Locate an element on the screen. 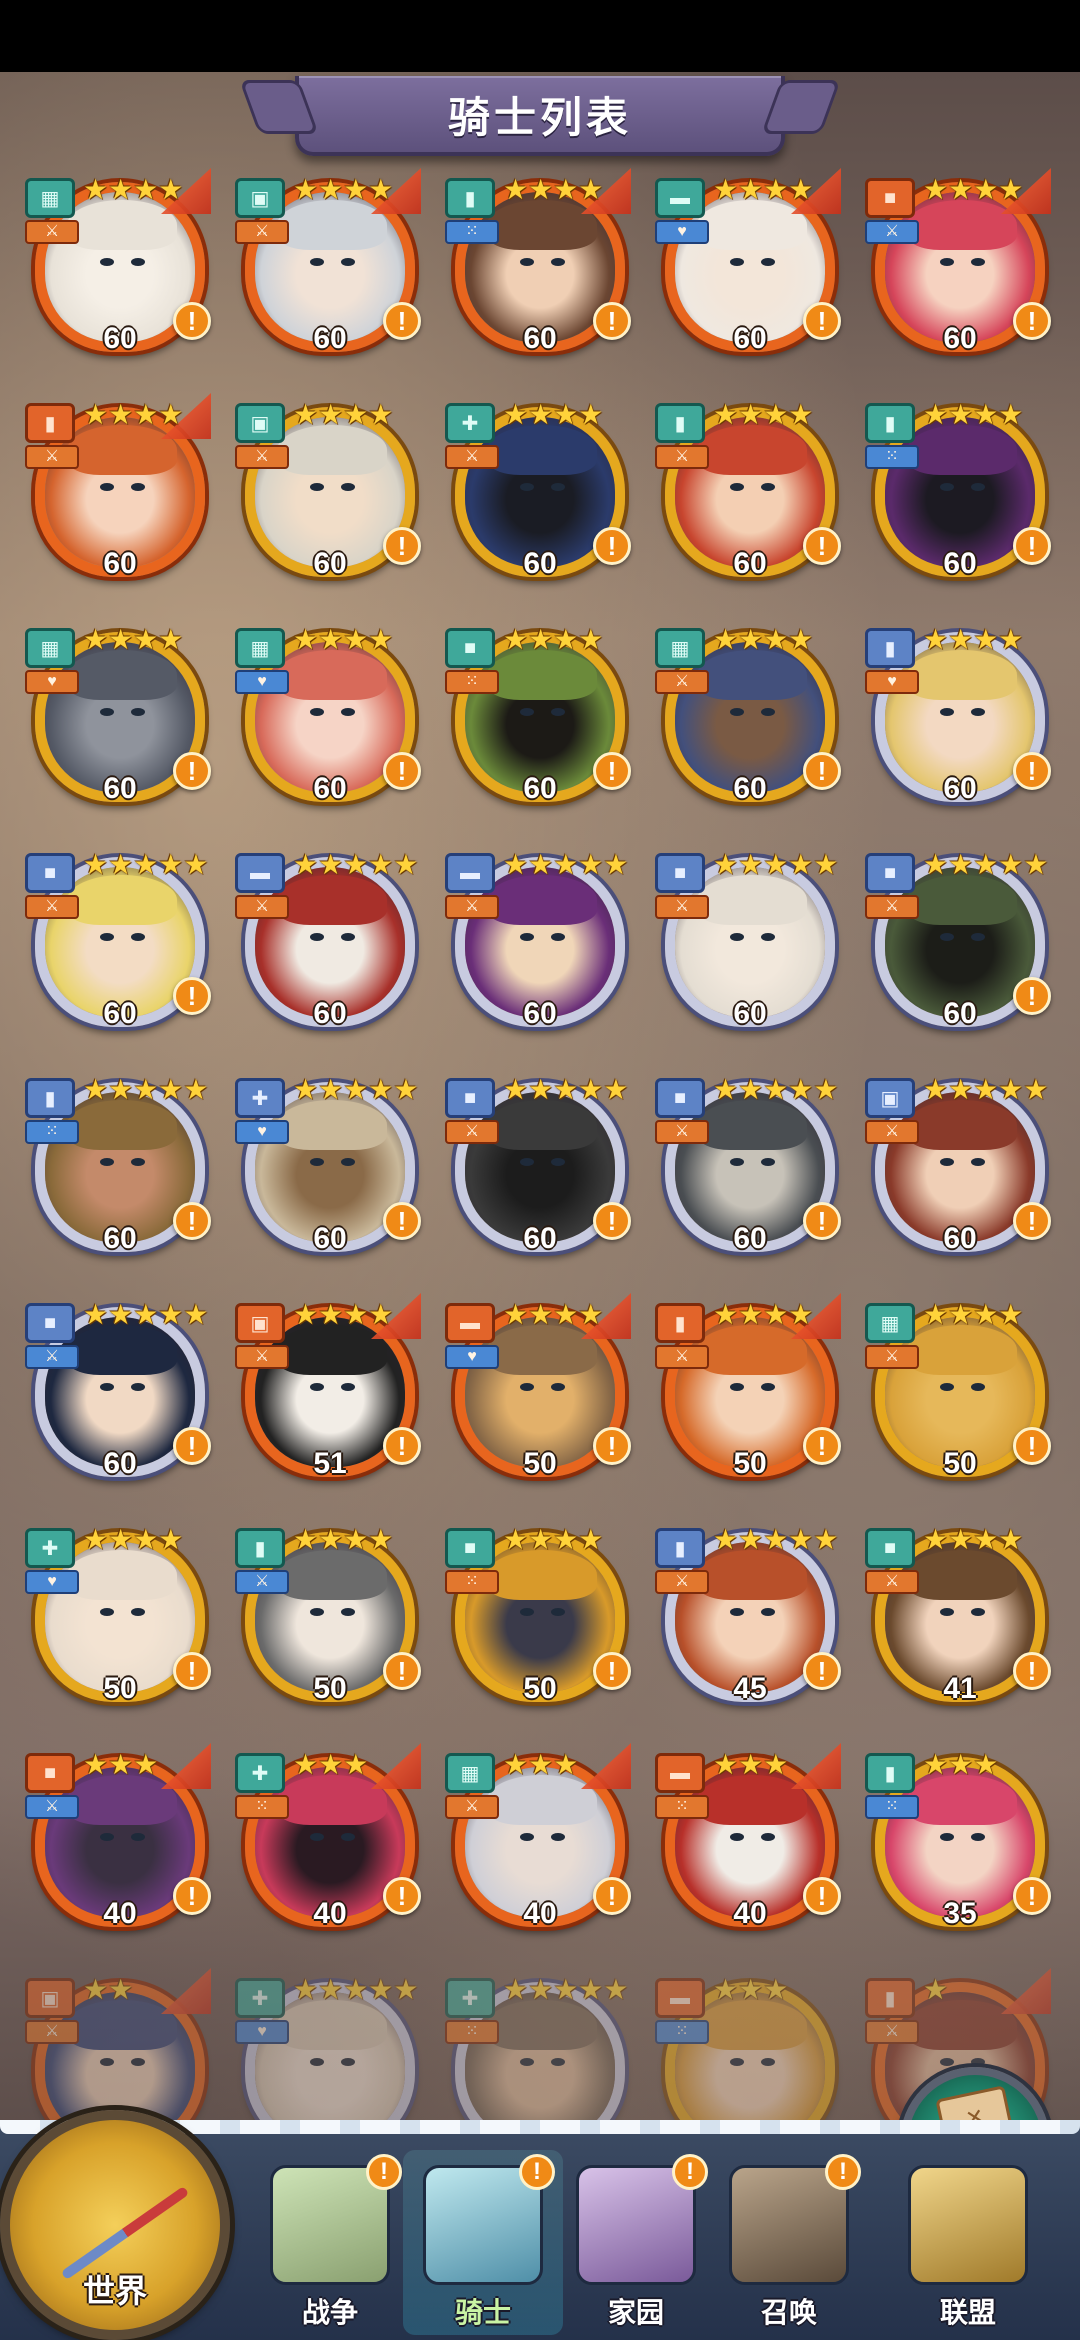 This screenshot has width=1080, height=2340. tab-label: 联盟 is located at coordinates (967, 2312).